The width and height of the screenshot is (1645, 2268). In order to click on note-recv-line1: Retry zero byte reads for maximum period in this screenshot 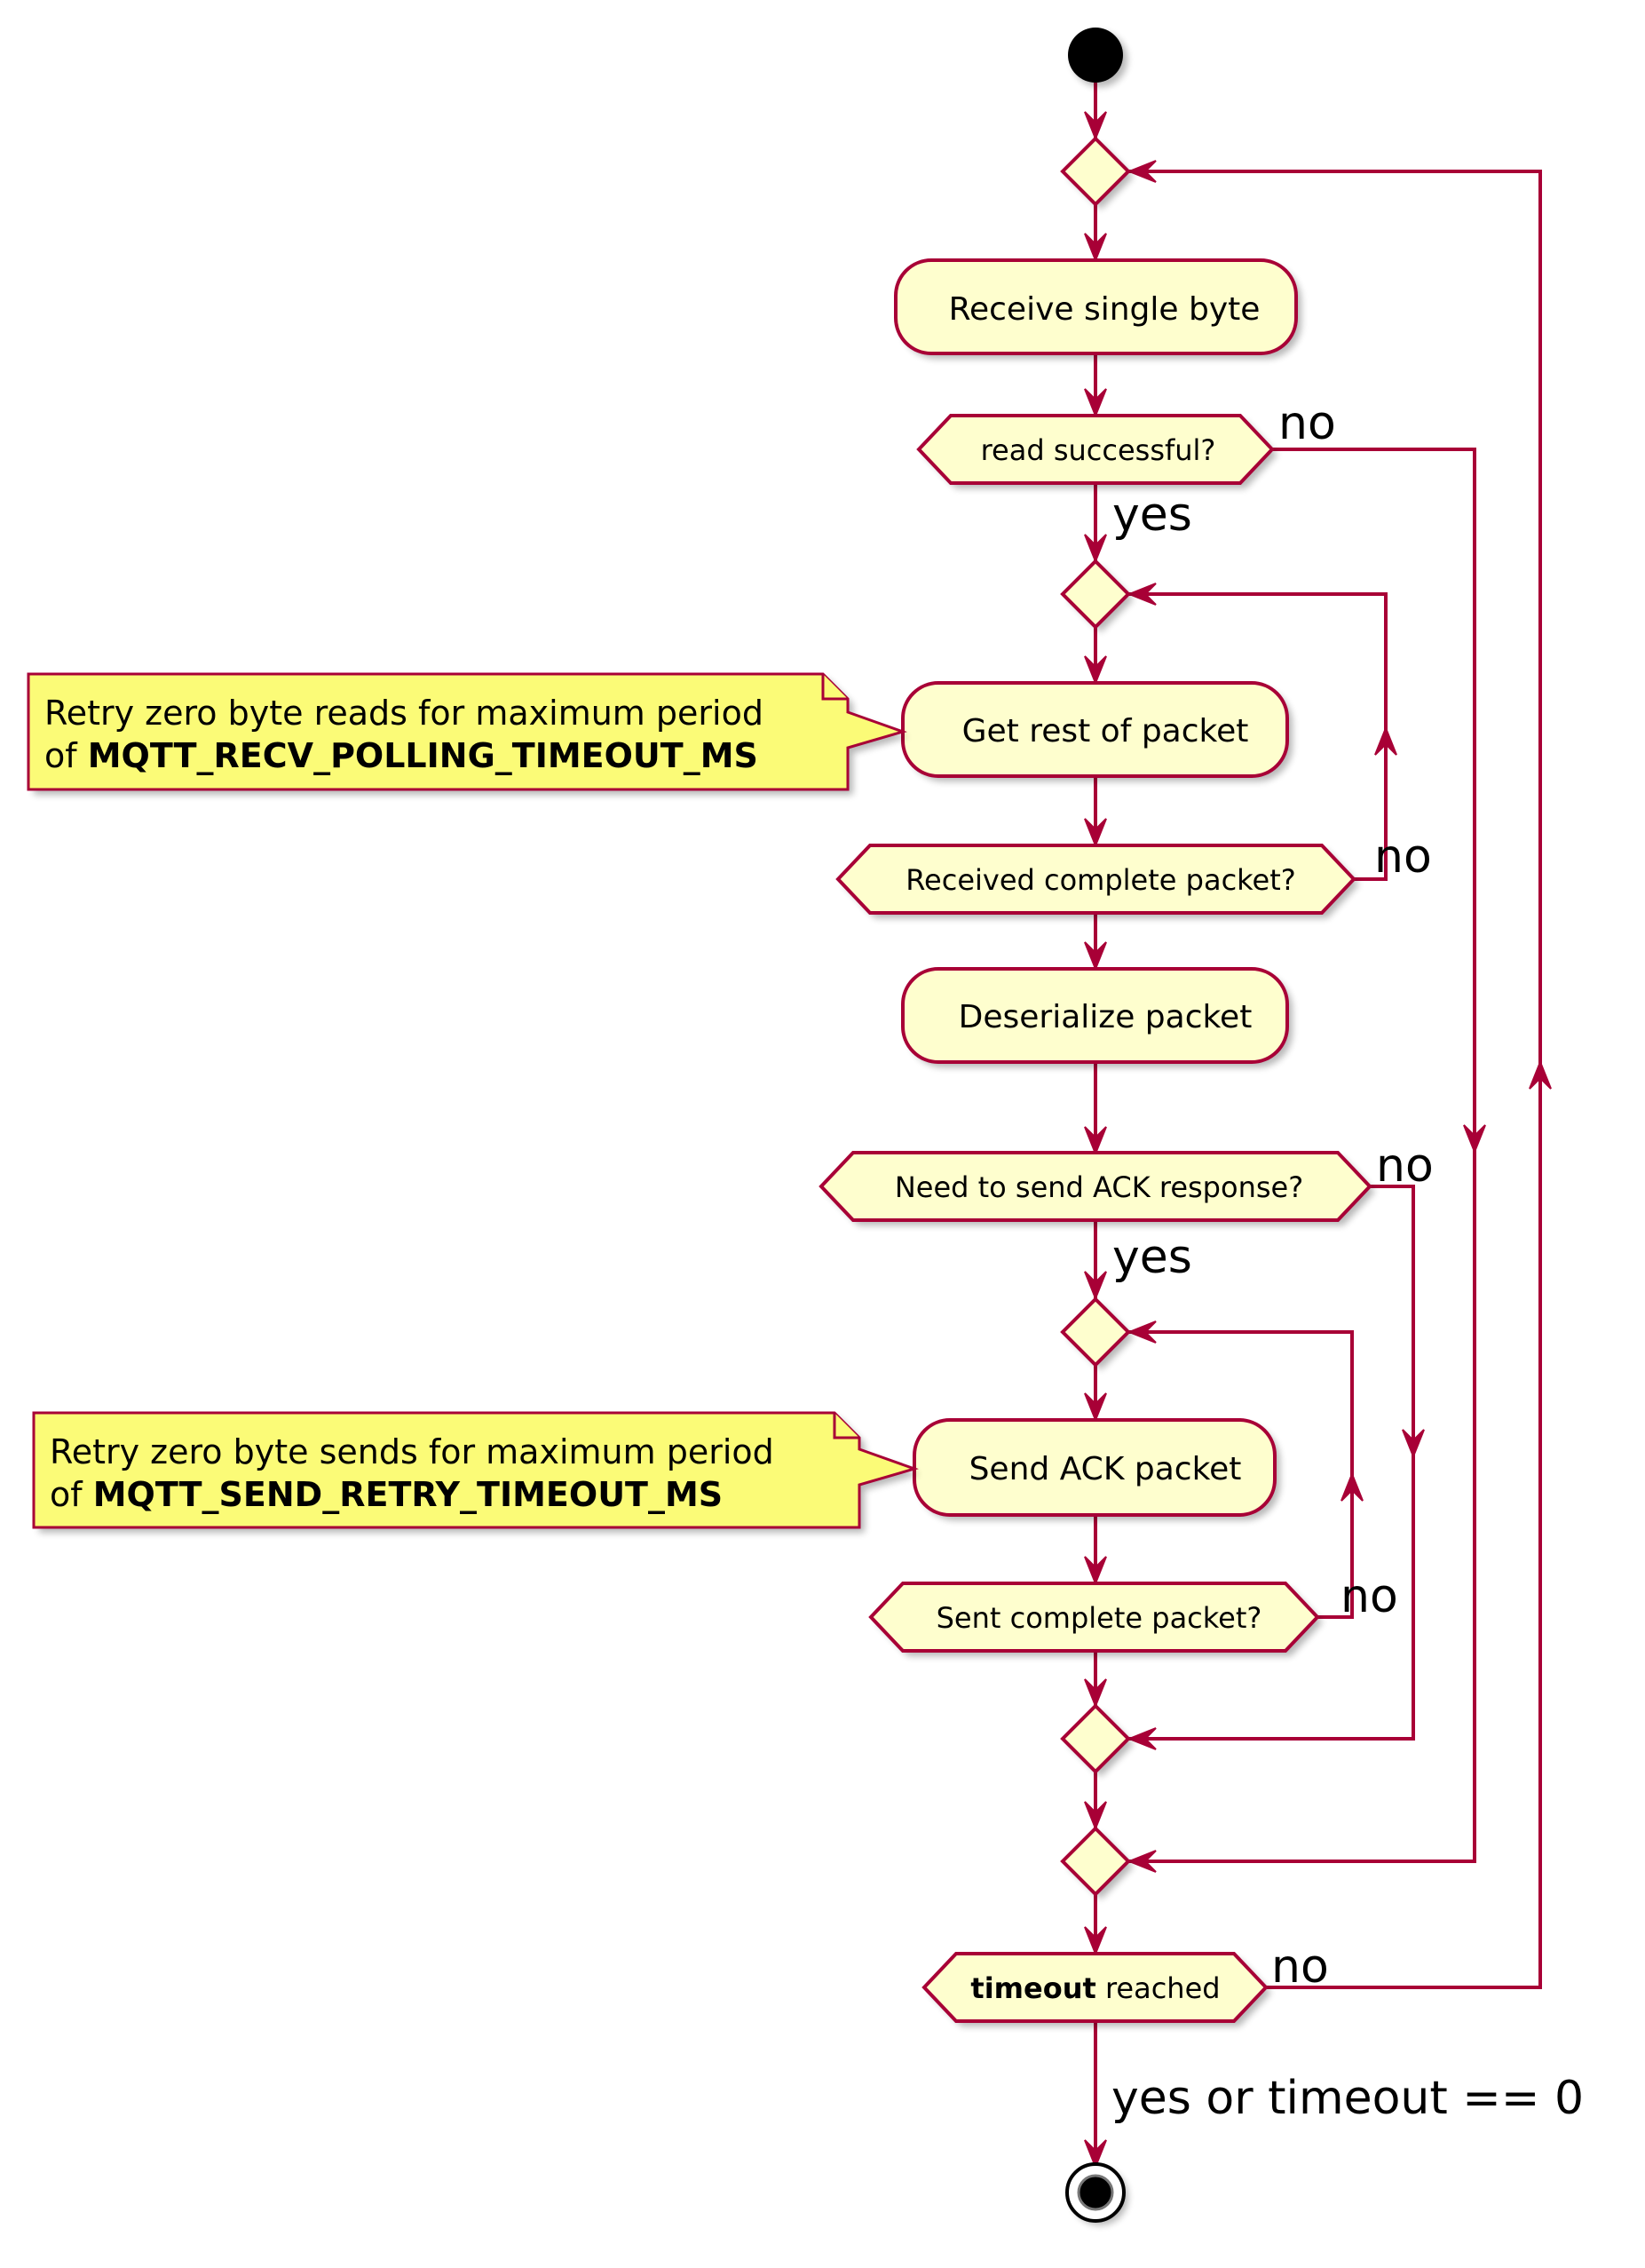, I will do `click(403, 713)`.